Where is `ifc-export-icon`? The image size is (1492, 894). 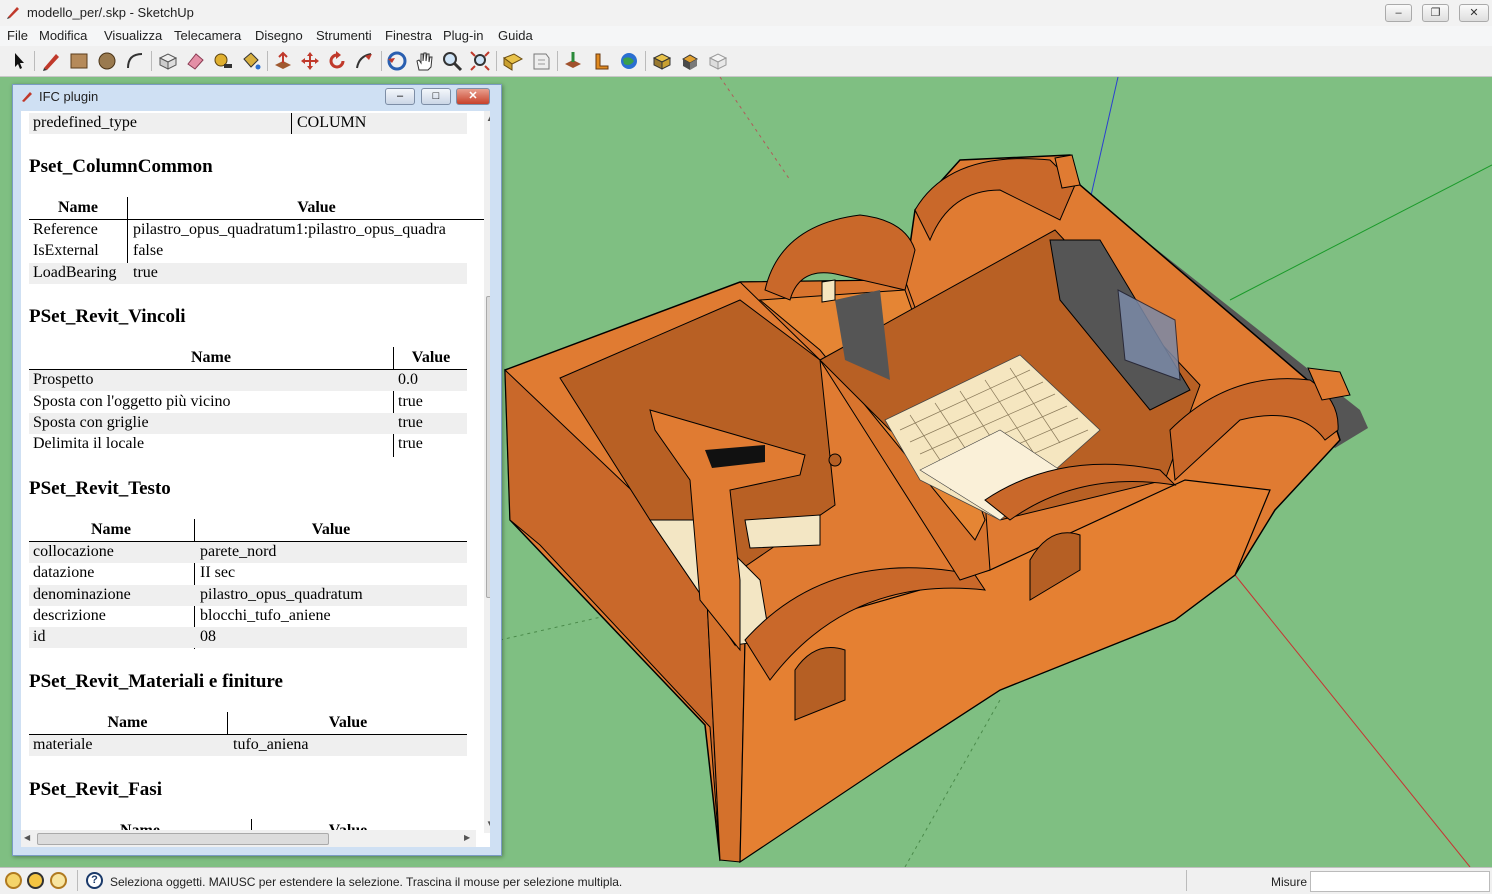
ifc-export-icon is located at coordinates (573, 61).